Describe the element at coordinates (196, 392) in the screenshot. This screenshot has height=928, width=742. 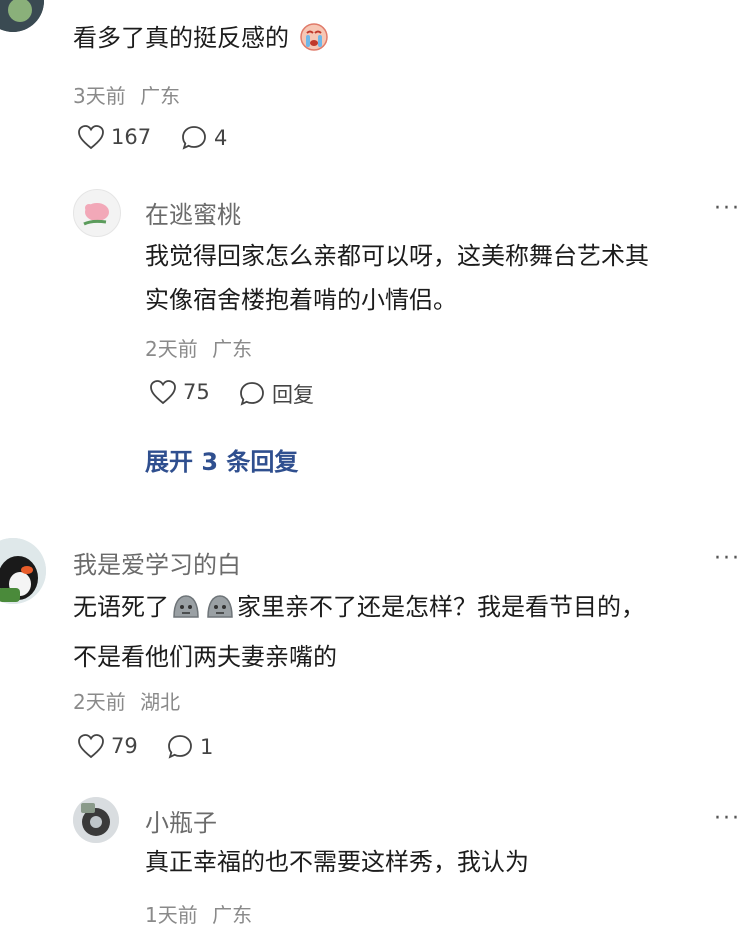
I see `like-count: 75` at that location.